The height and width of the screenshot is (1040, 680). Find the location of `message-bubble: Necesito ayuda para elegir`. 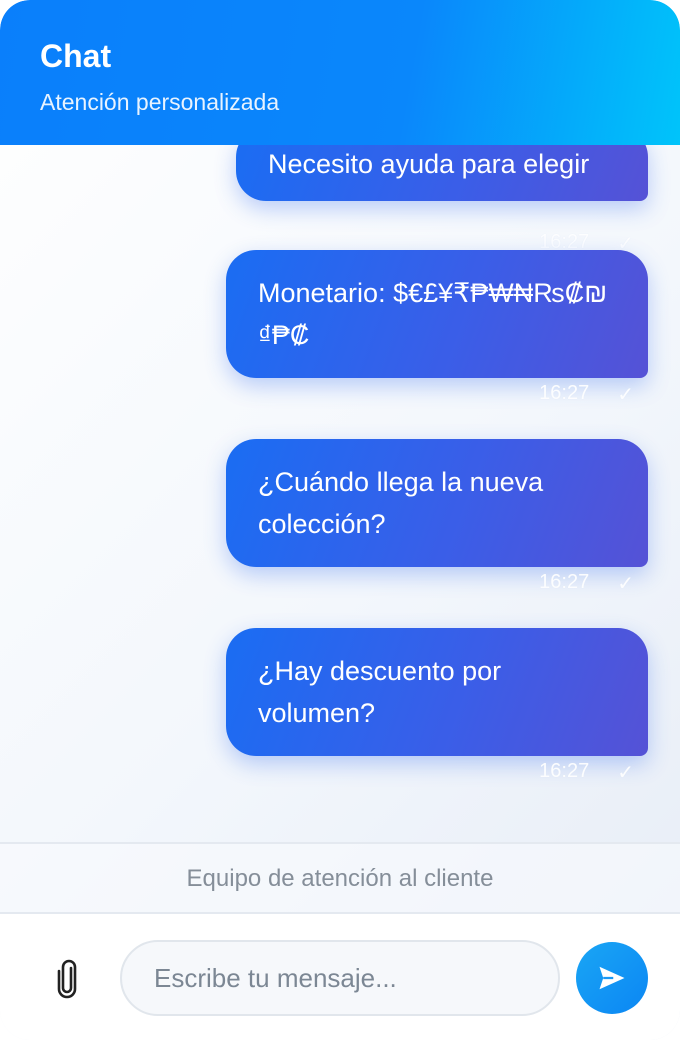

message-bubble: Necesito ayuda para elegir is located at coordinates (442, 173).